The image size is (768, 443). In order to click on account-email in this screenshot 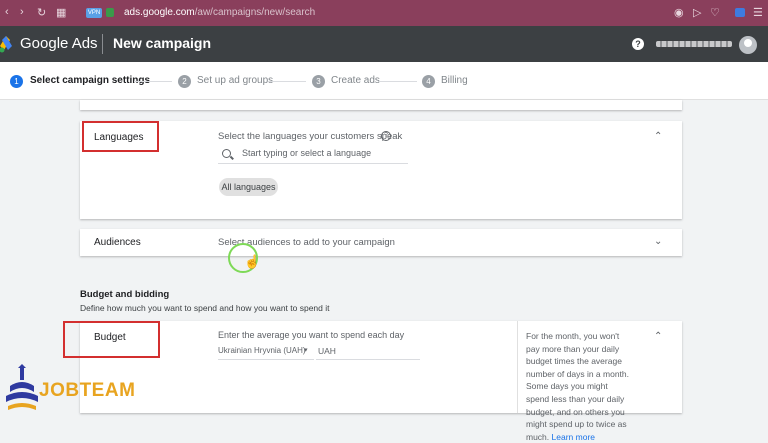, I will do `click(694, 44)`.